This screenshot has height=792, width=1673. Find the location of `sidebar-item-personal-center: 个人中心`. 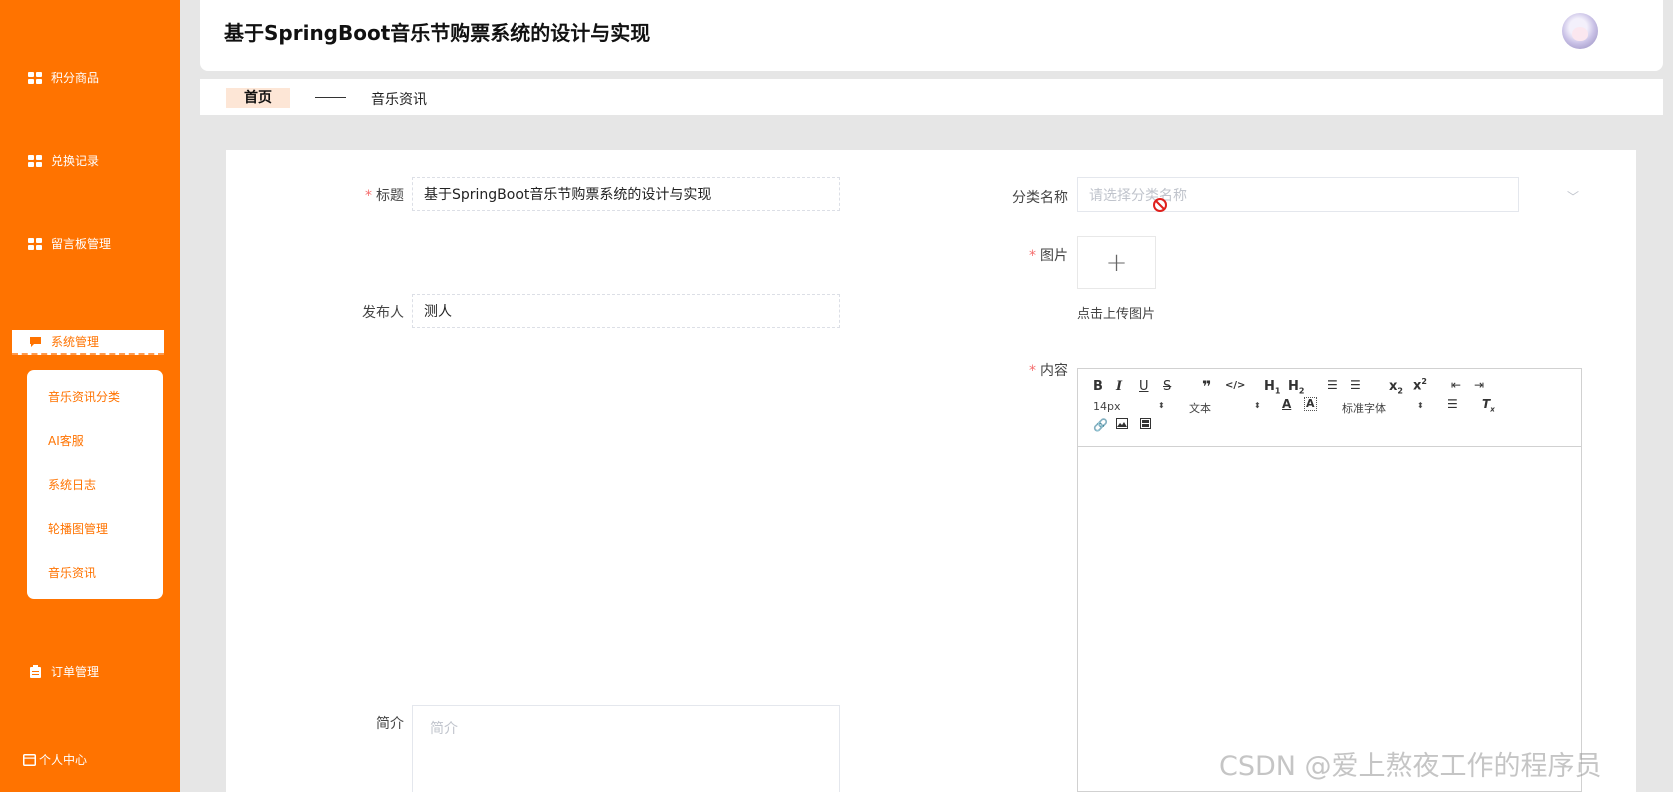

sidebar-item-personal-center: 个人中心 is located at coordinates (54, 759).